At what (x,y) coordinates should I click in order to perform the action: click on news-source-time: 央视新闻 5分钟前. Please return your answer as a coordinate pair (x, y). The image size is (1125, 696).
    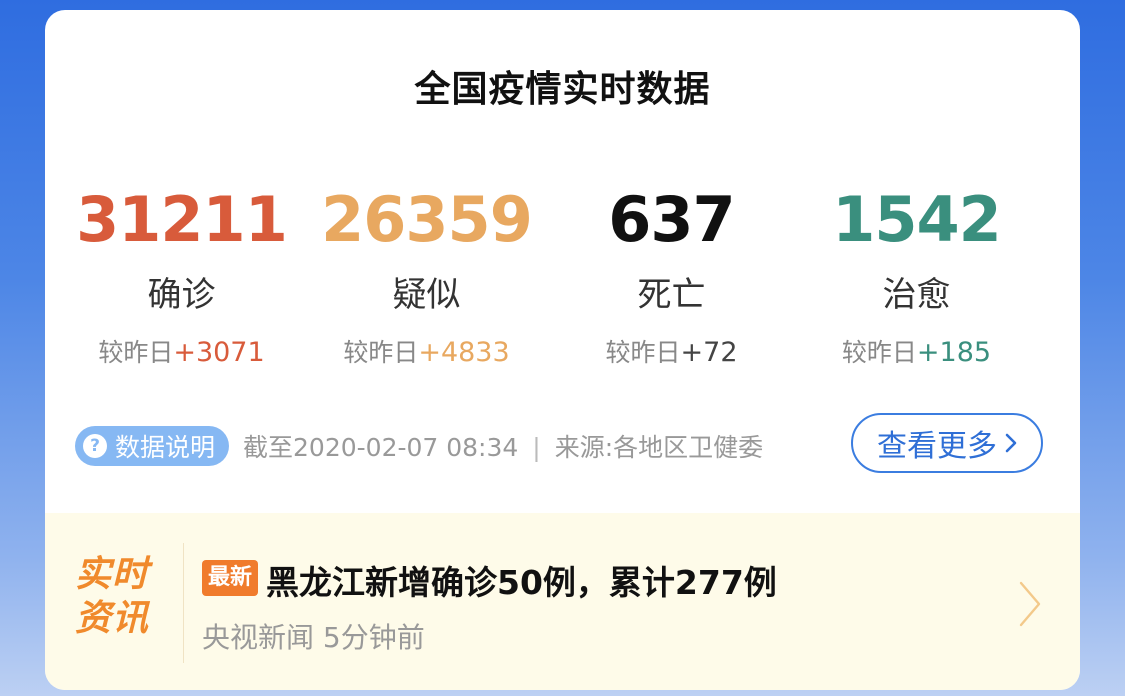
    Looking at the image, I should click on (313, 637).